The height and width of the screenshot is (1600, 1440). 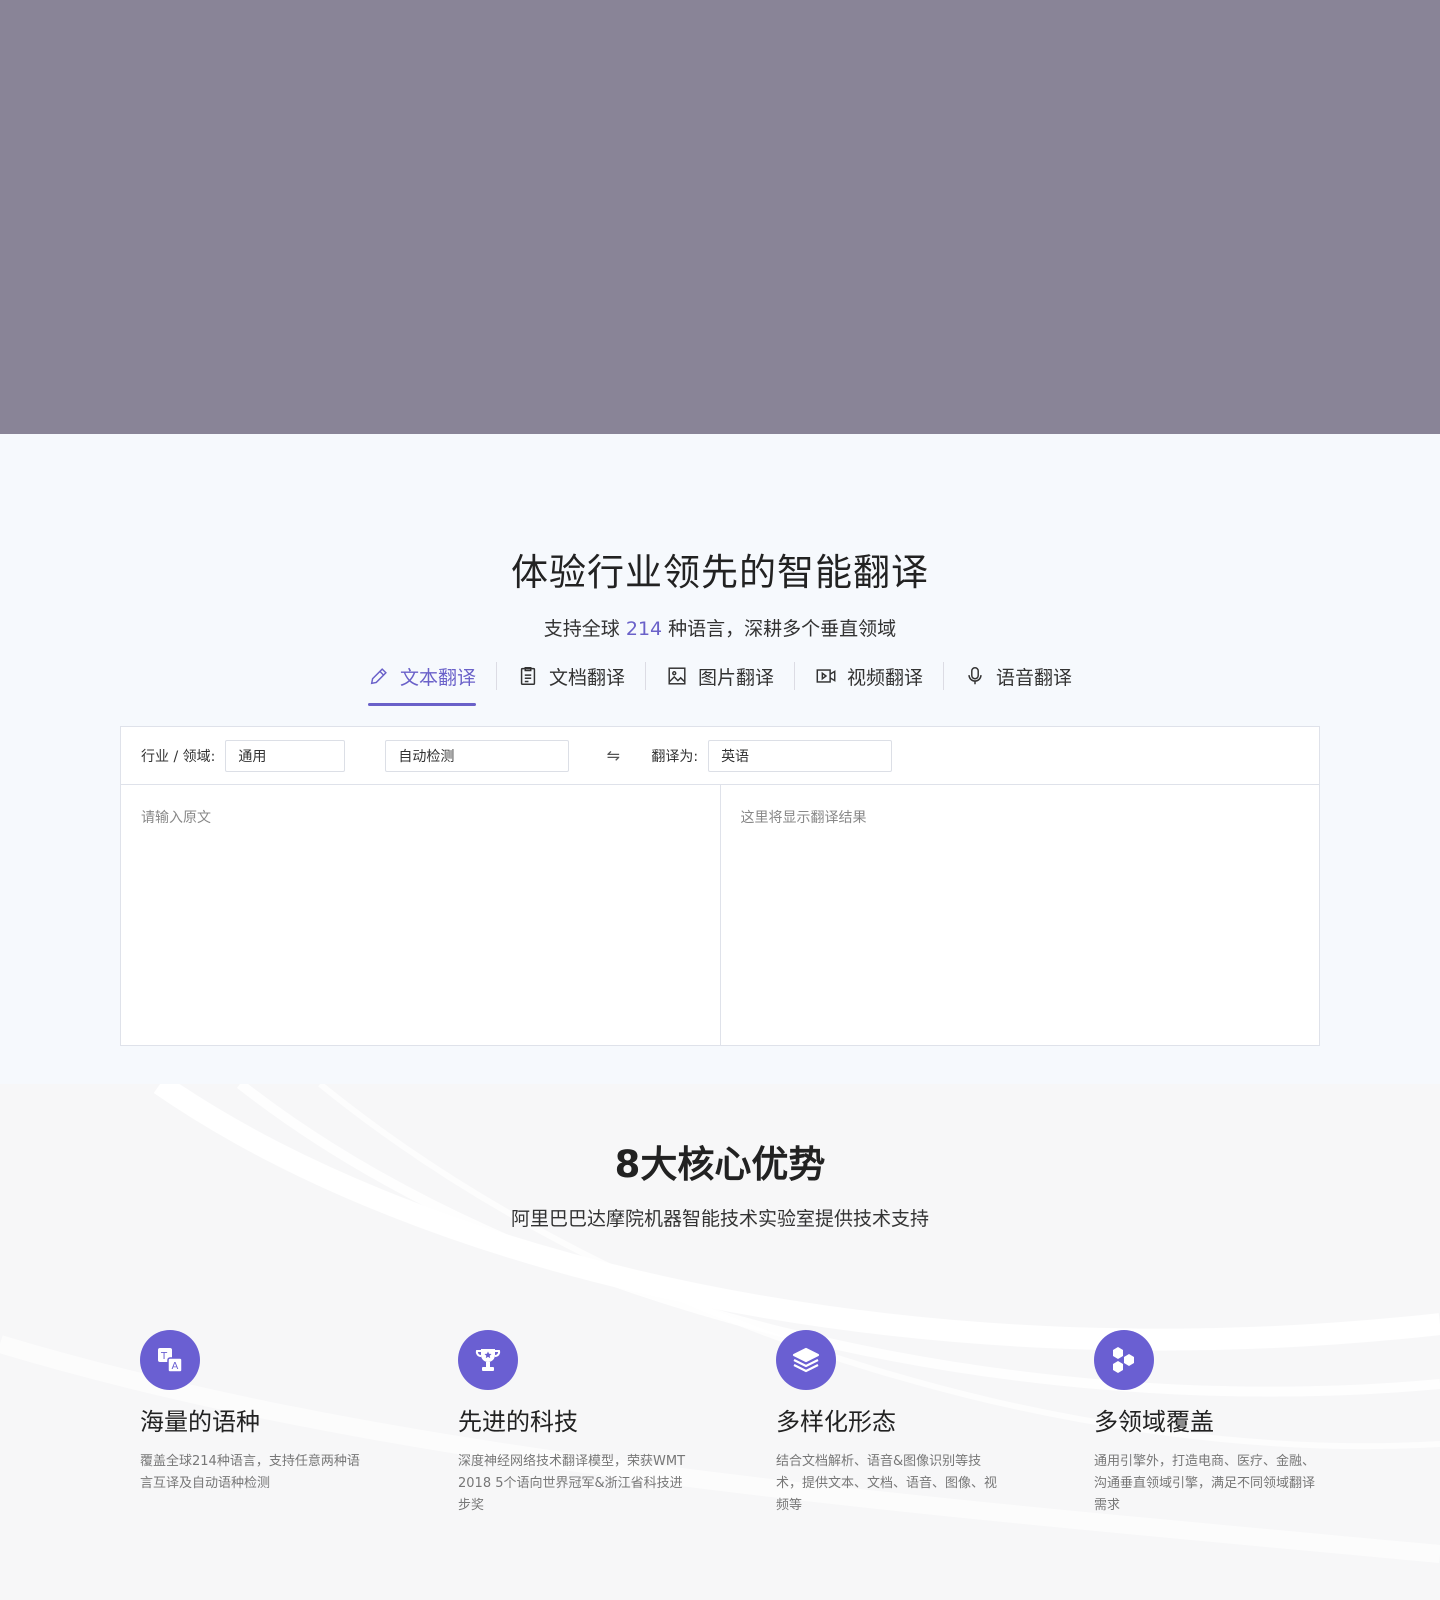 I want to click on trophy-icon, so click(x=488, y=1360).